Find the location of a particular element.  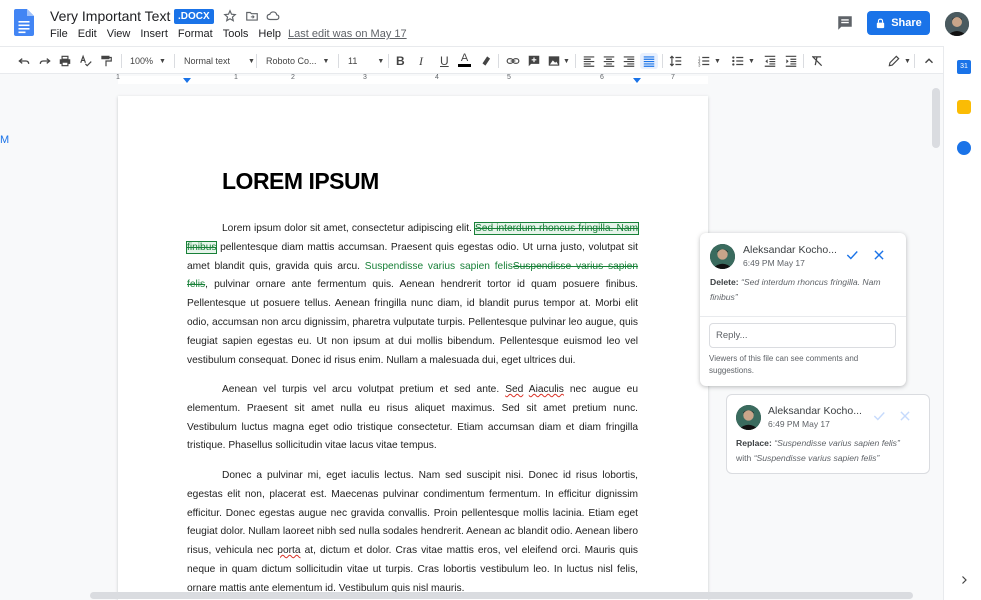

clear-formatting-button is located at coordinates (817, 61).